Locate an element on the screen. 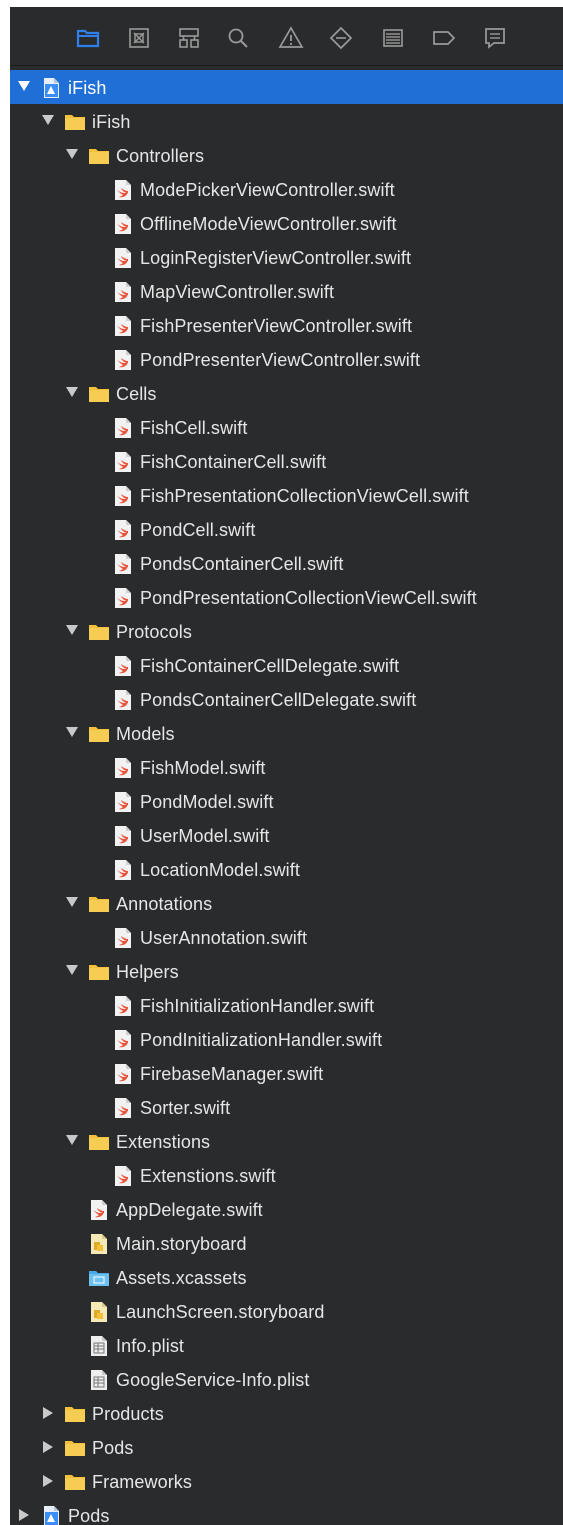  tree-file-row: FirebaseManager.swift is located at coordinates (286, 1073).